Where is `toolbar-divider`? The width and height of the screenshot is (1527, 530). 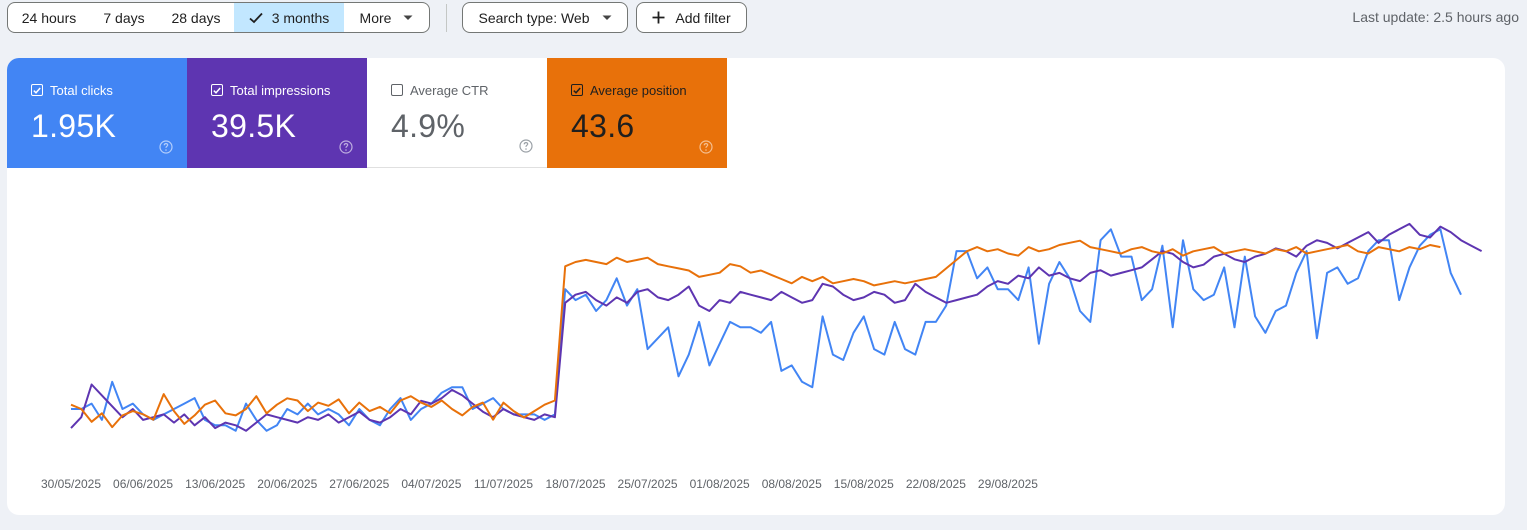
toolbar-divider is located at coordinates (446, 18).